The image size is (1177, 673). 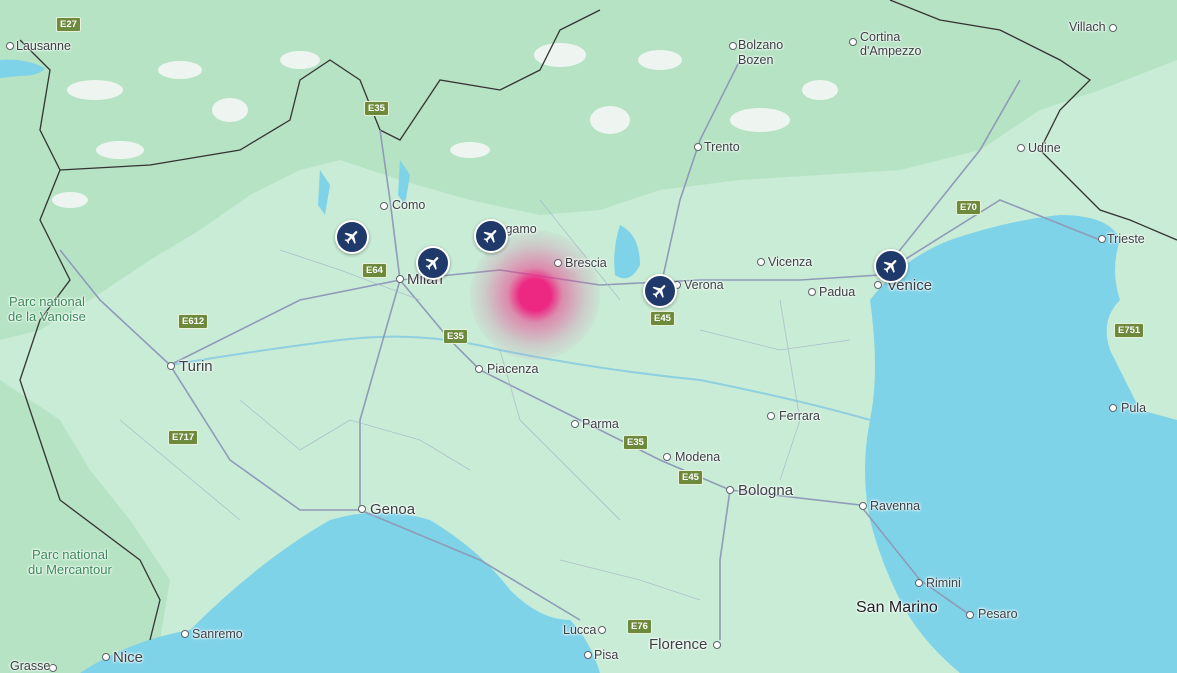 I want to click on city-label-piacenza: Piacenza, so click(x=512, y=369).